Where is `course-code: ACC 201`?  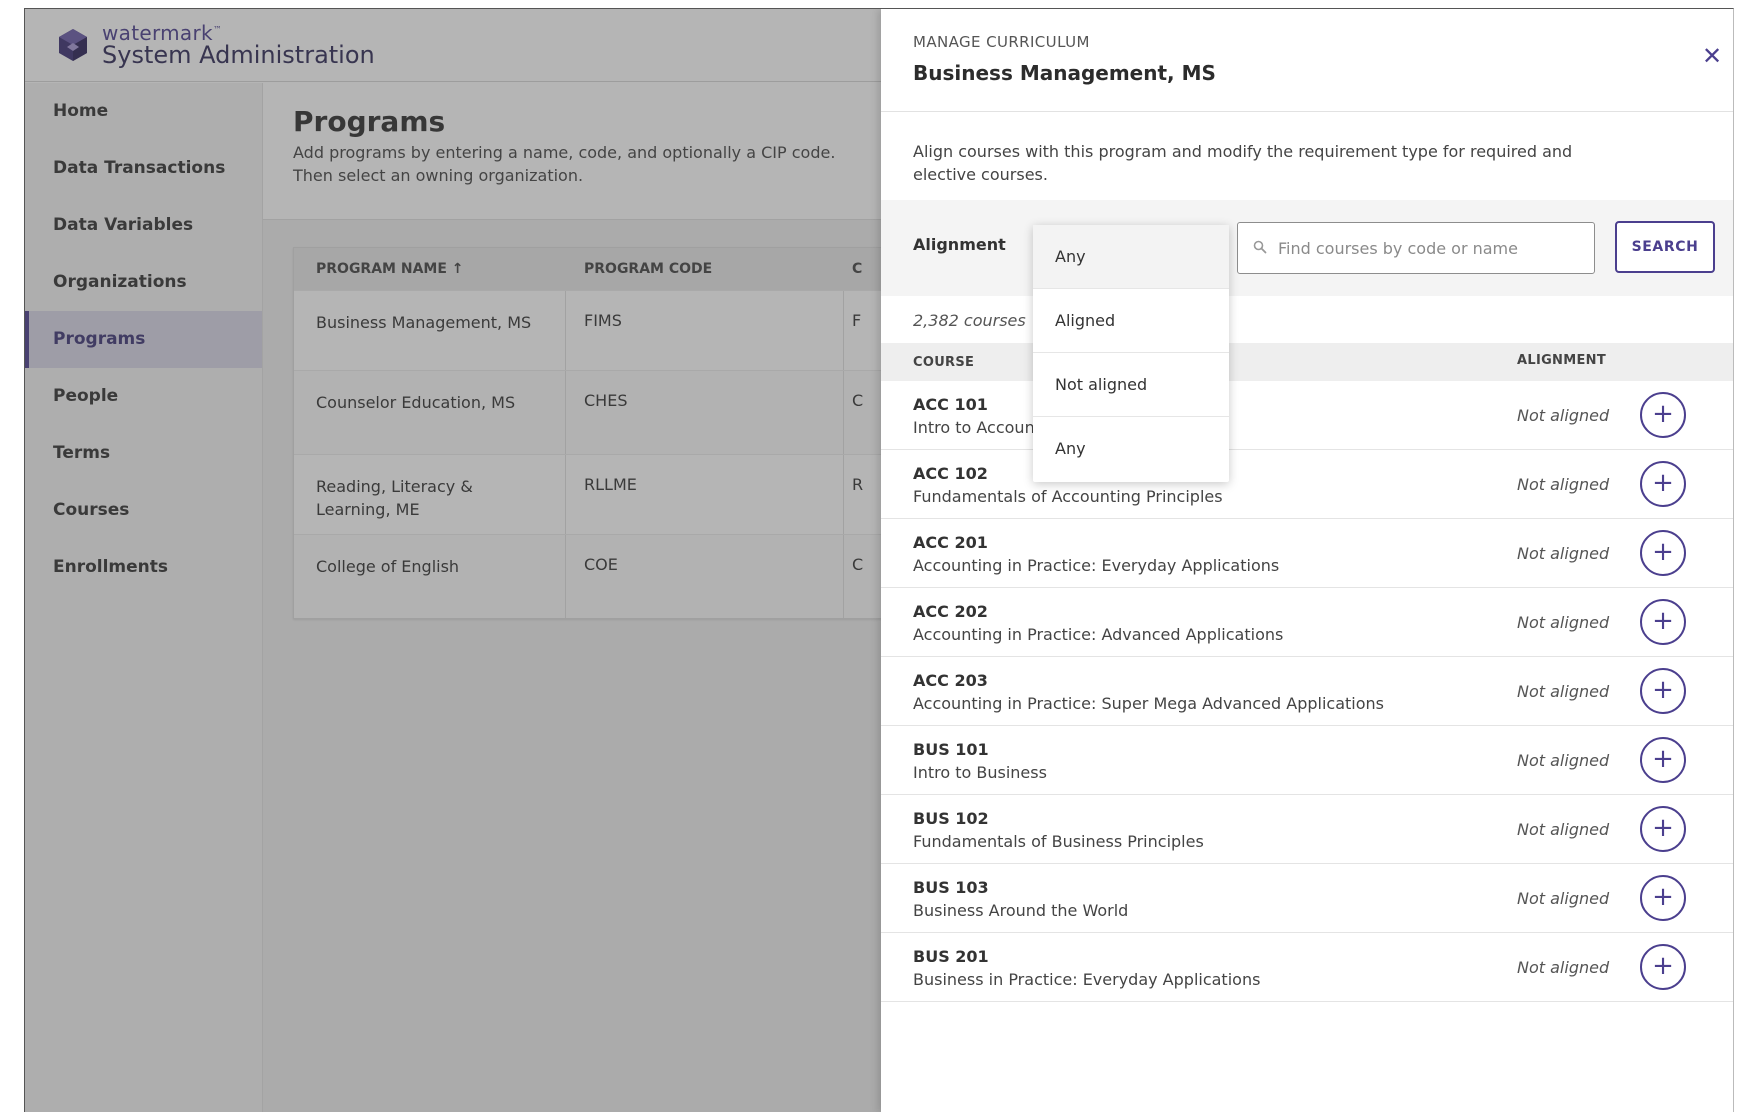 course-code: ACC 201 is located at coordinates (950, 542).